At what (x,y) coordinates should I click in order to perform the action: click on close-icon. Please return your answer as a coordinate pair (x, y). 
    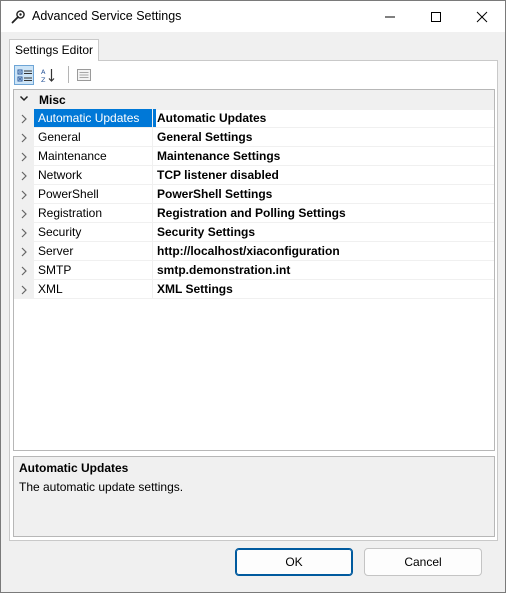
    Looking at the image, I should click on (482, 17).